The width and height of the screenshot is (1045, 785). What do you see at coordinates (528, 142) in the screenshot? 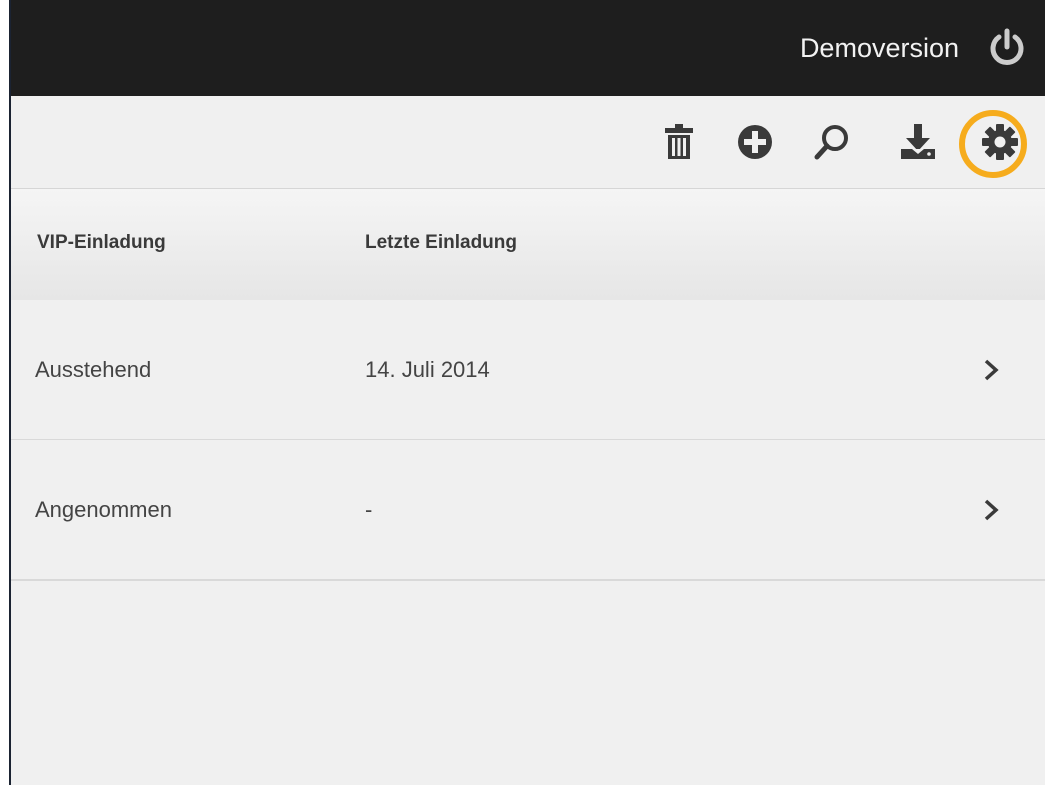
I see `toolbar` at bounding box center [528, 142].